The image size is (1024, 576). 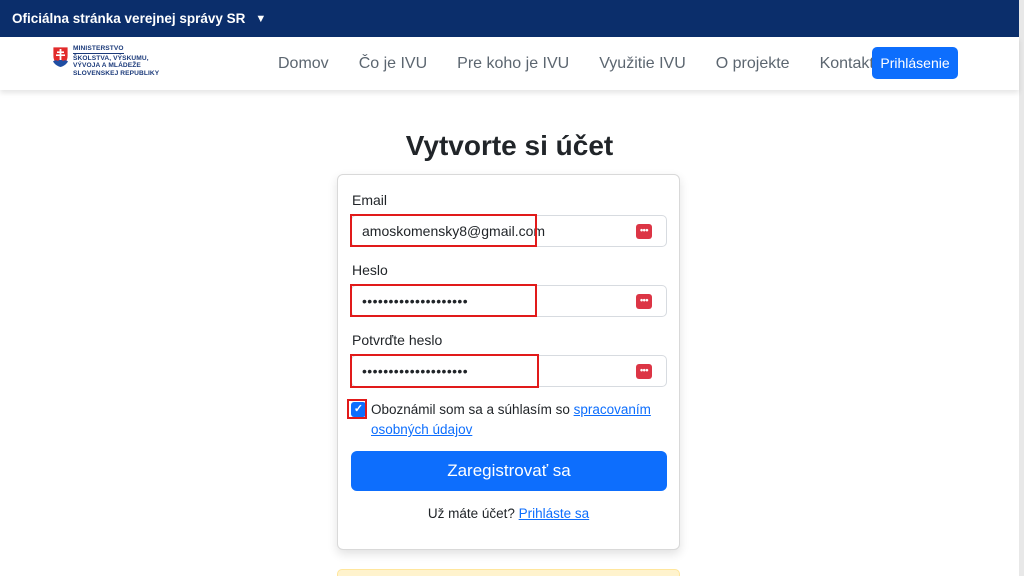 What do you see at coordinates (98, 49) in the screenshot?
I see `logo-line: MINISTERSTVO` at bounding box center [98, 49].